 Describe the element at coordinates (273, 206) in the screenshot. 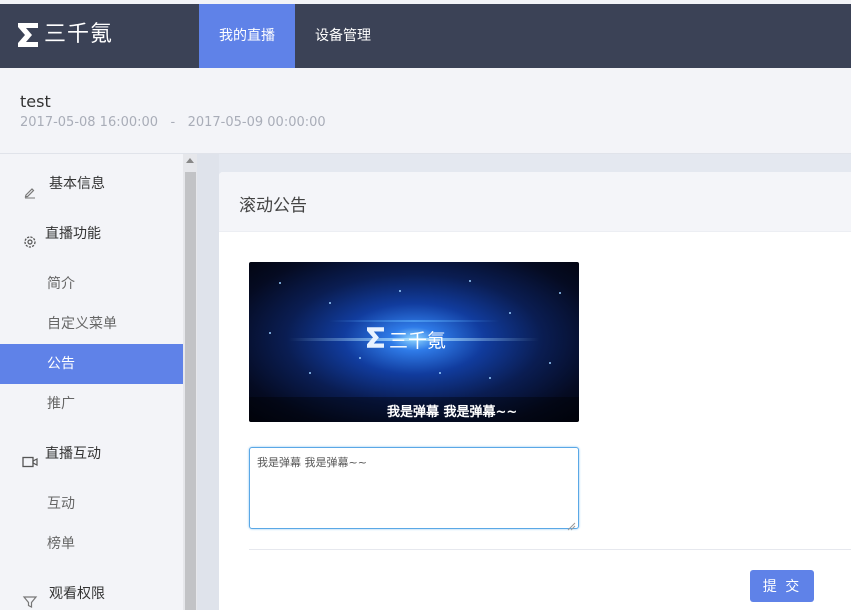

I see `panel-title: 滚动公告` at that location.